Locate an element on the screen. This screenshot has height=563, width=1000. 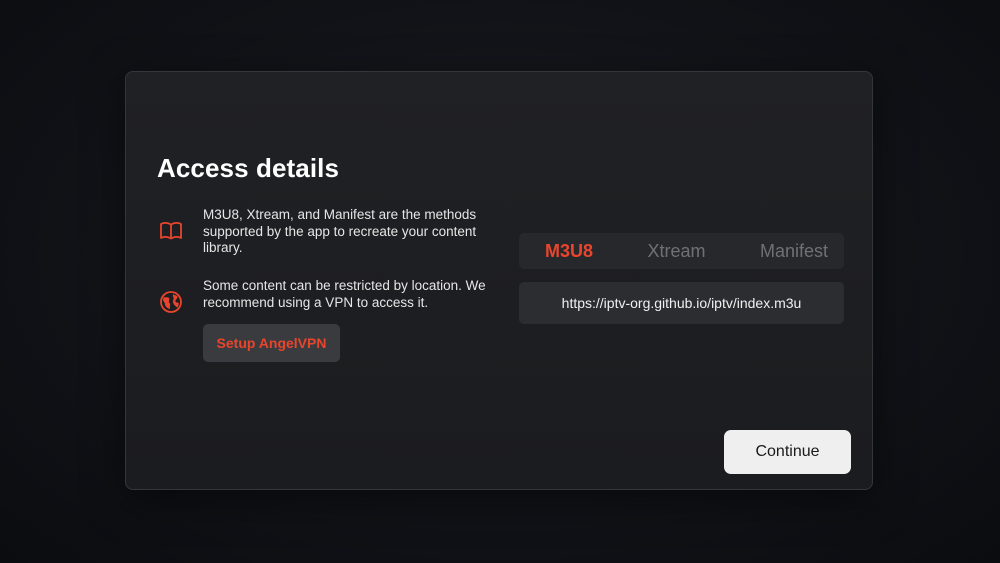
tab-xtream: Xtream is located at coordinates (676, 251).